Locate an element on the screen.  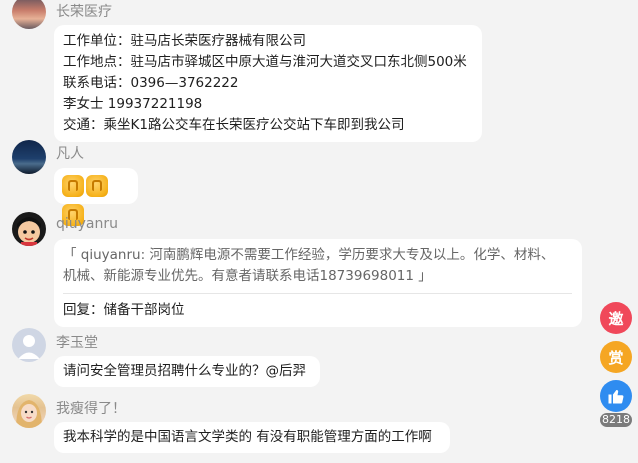
reply-text: 回复：储备干部岗位 is located at coordinates (124, 310).